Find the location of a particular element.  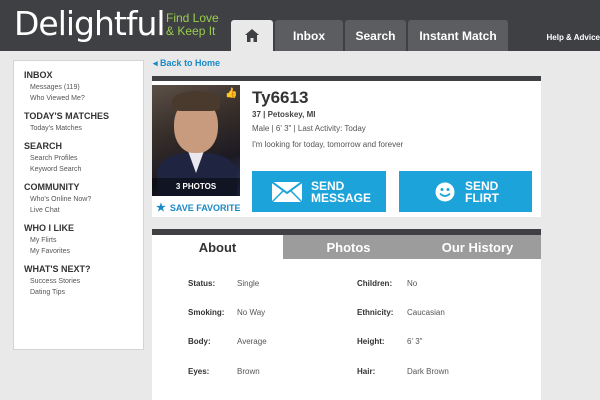

field-label-hair: Hair: is located at coordinates (366, 371).